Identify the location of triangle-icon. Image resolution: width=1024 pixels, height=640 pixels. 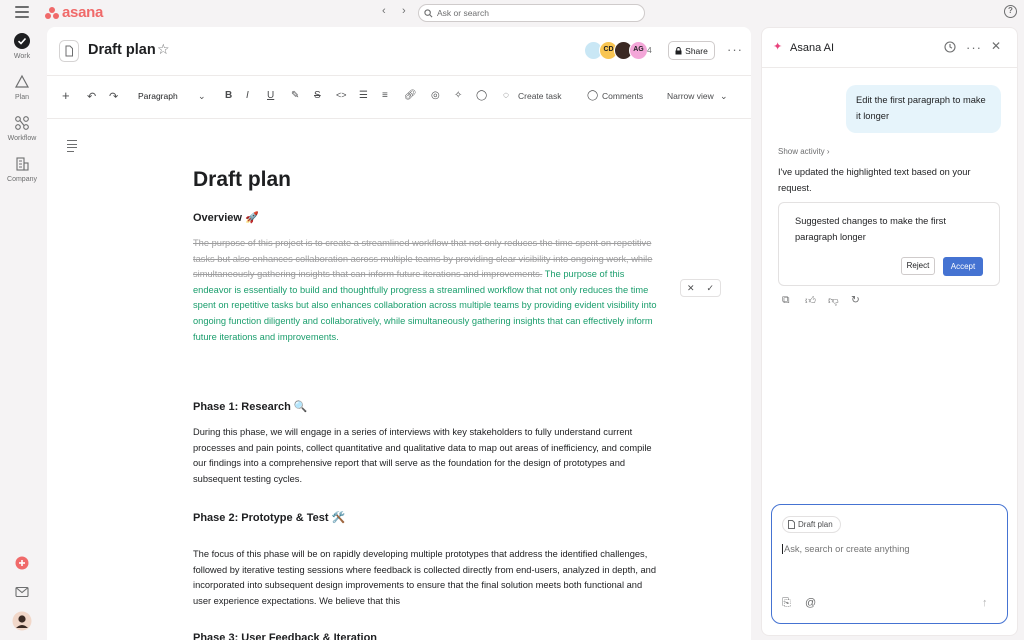
(22, 81).